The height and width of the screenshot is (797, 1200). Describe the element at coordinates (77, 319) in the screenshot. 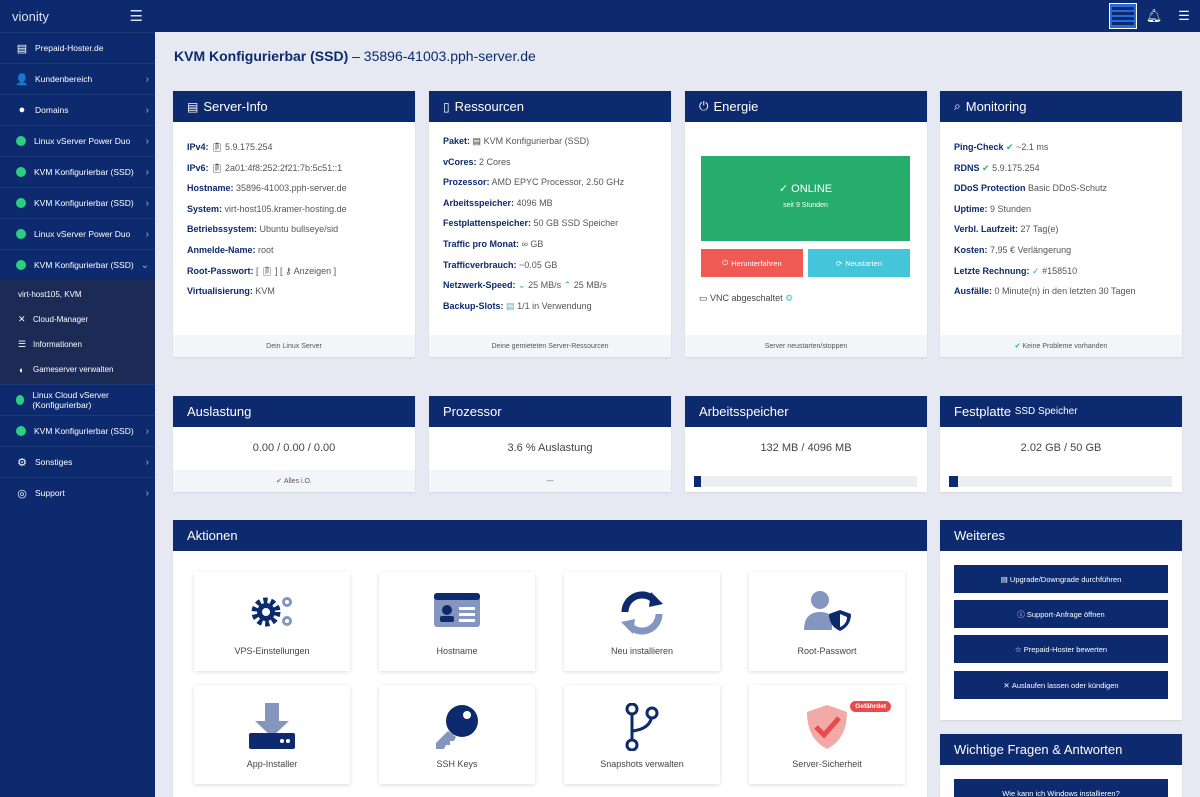

I see `sidebar-sub-cloud-manager: ✕ Cloud-Manager` at that location.